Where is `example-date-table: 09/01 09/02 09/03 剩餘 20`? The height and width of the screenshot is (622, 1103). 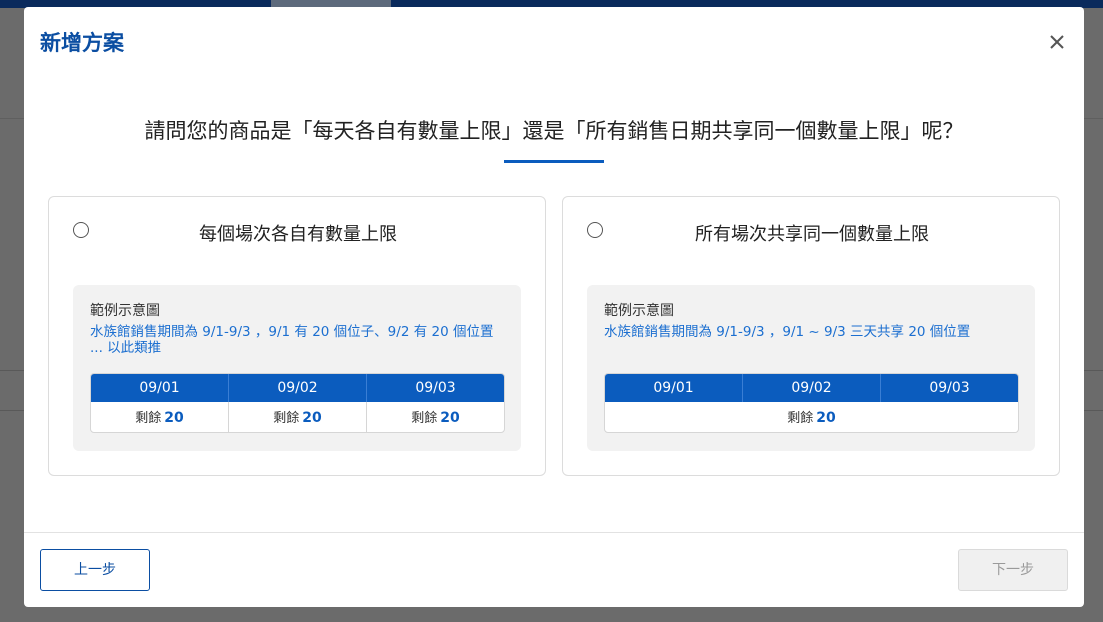
example-date-table: 09/01 09/02 09/03 剩餘 20 is located at coordinates (811, 403).